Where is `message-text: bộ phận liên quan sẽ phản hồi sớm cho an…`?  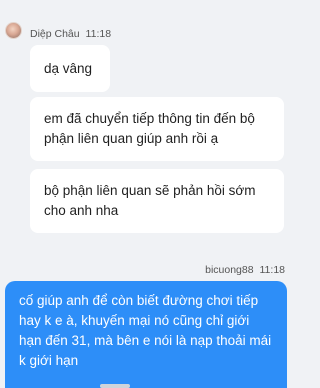 message-text: bộ phận liên quan sẽ phản hồi sớm cho an… is located at coordinates (150, 200).